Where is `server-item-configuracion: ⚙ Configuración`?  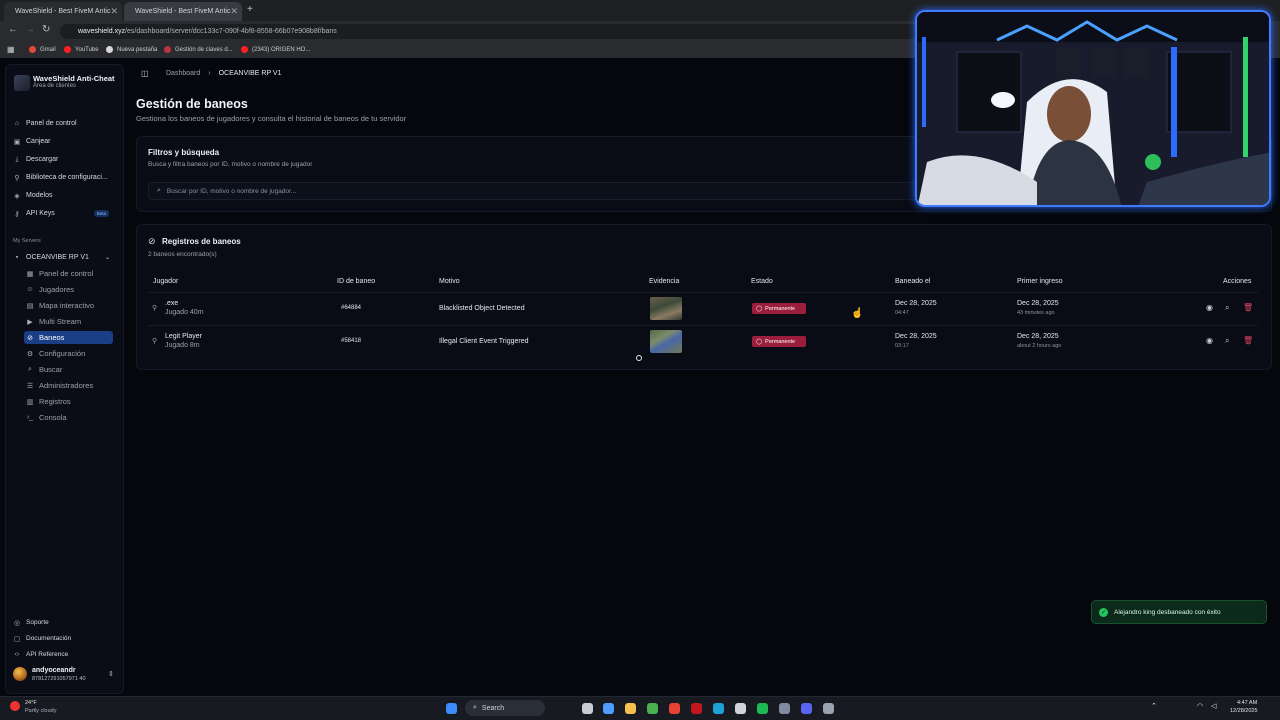
server-item-configuracion: ⚙ Configuración is located at coordinates (68, 353).